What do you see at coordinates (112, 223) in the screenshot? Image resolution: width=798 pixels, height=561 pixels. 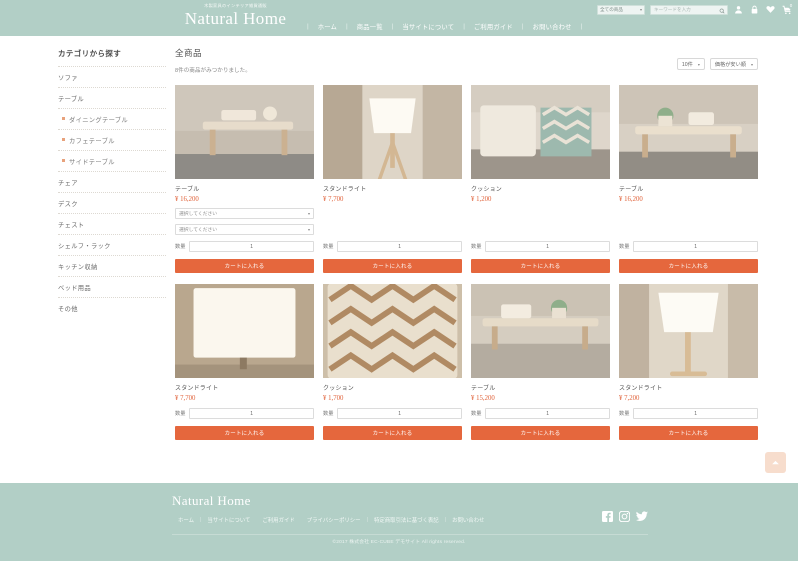 I see `sidebar-item-chest: チェスト` at bounding box center [112, 223].